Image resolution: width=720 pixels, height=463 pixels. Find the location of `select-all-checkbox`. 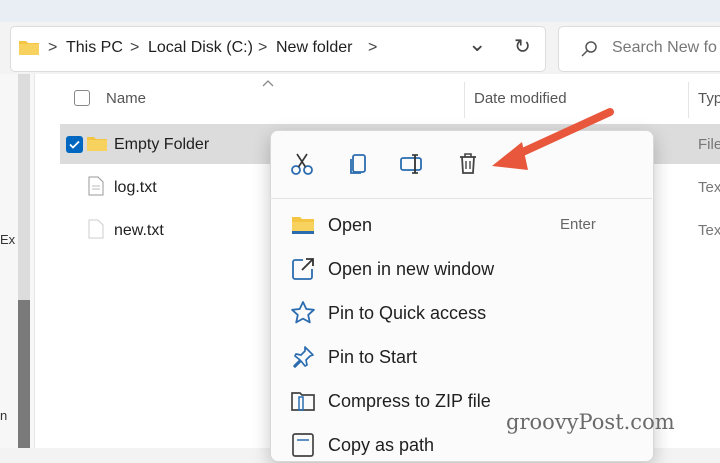

select-all-checkbox is located at coordinates (82, 98).